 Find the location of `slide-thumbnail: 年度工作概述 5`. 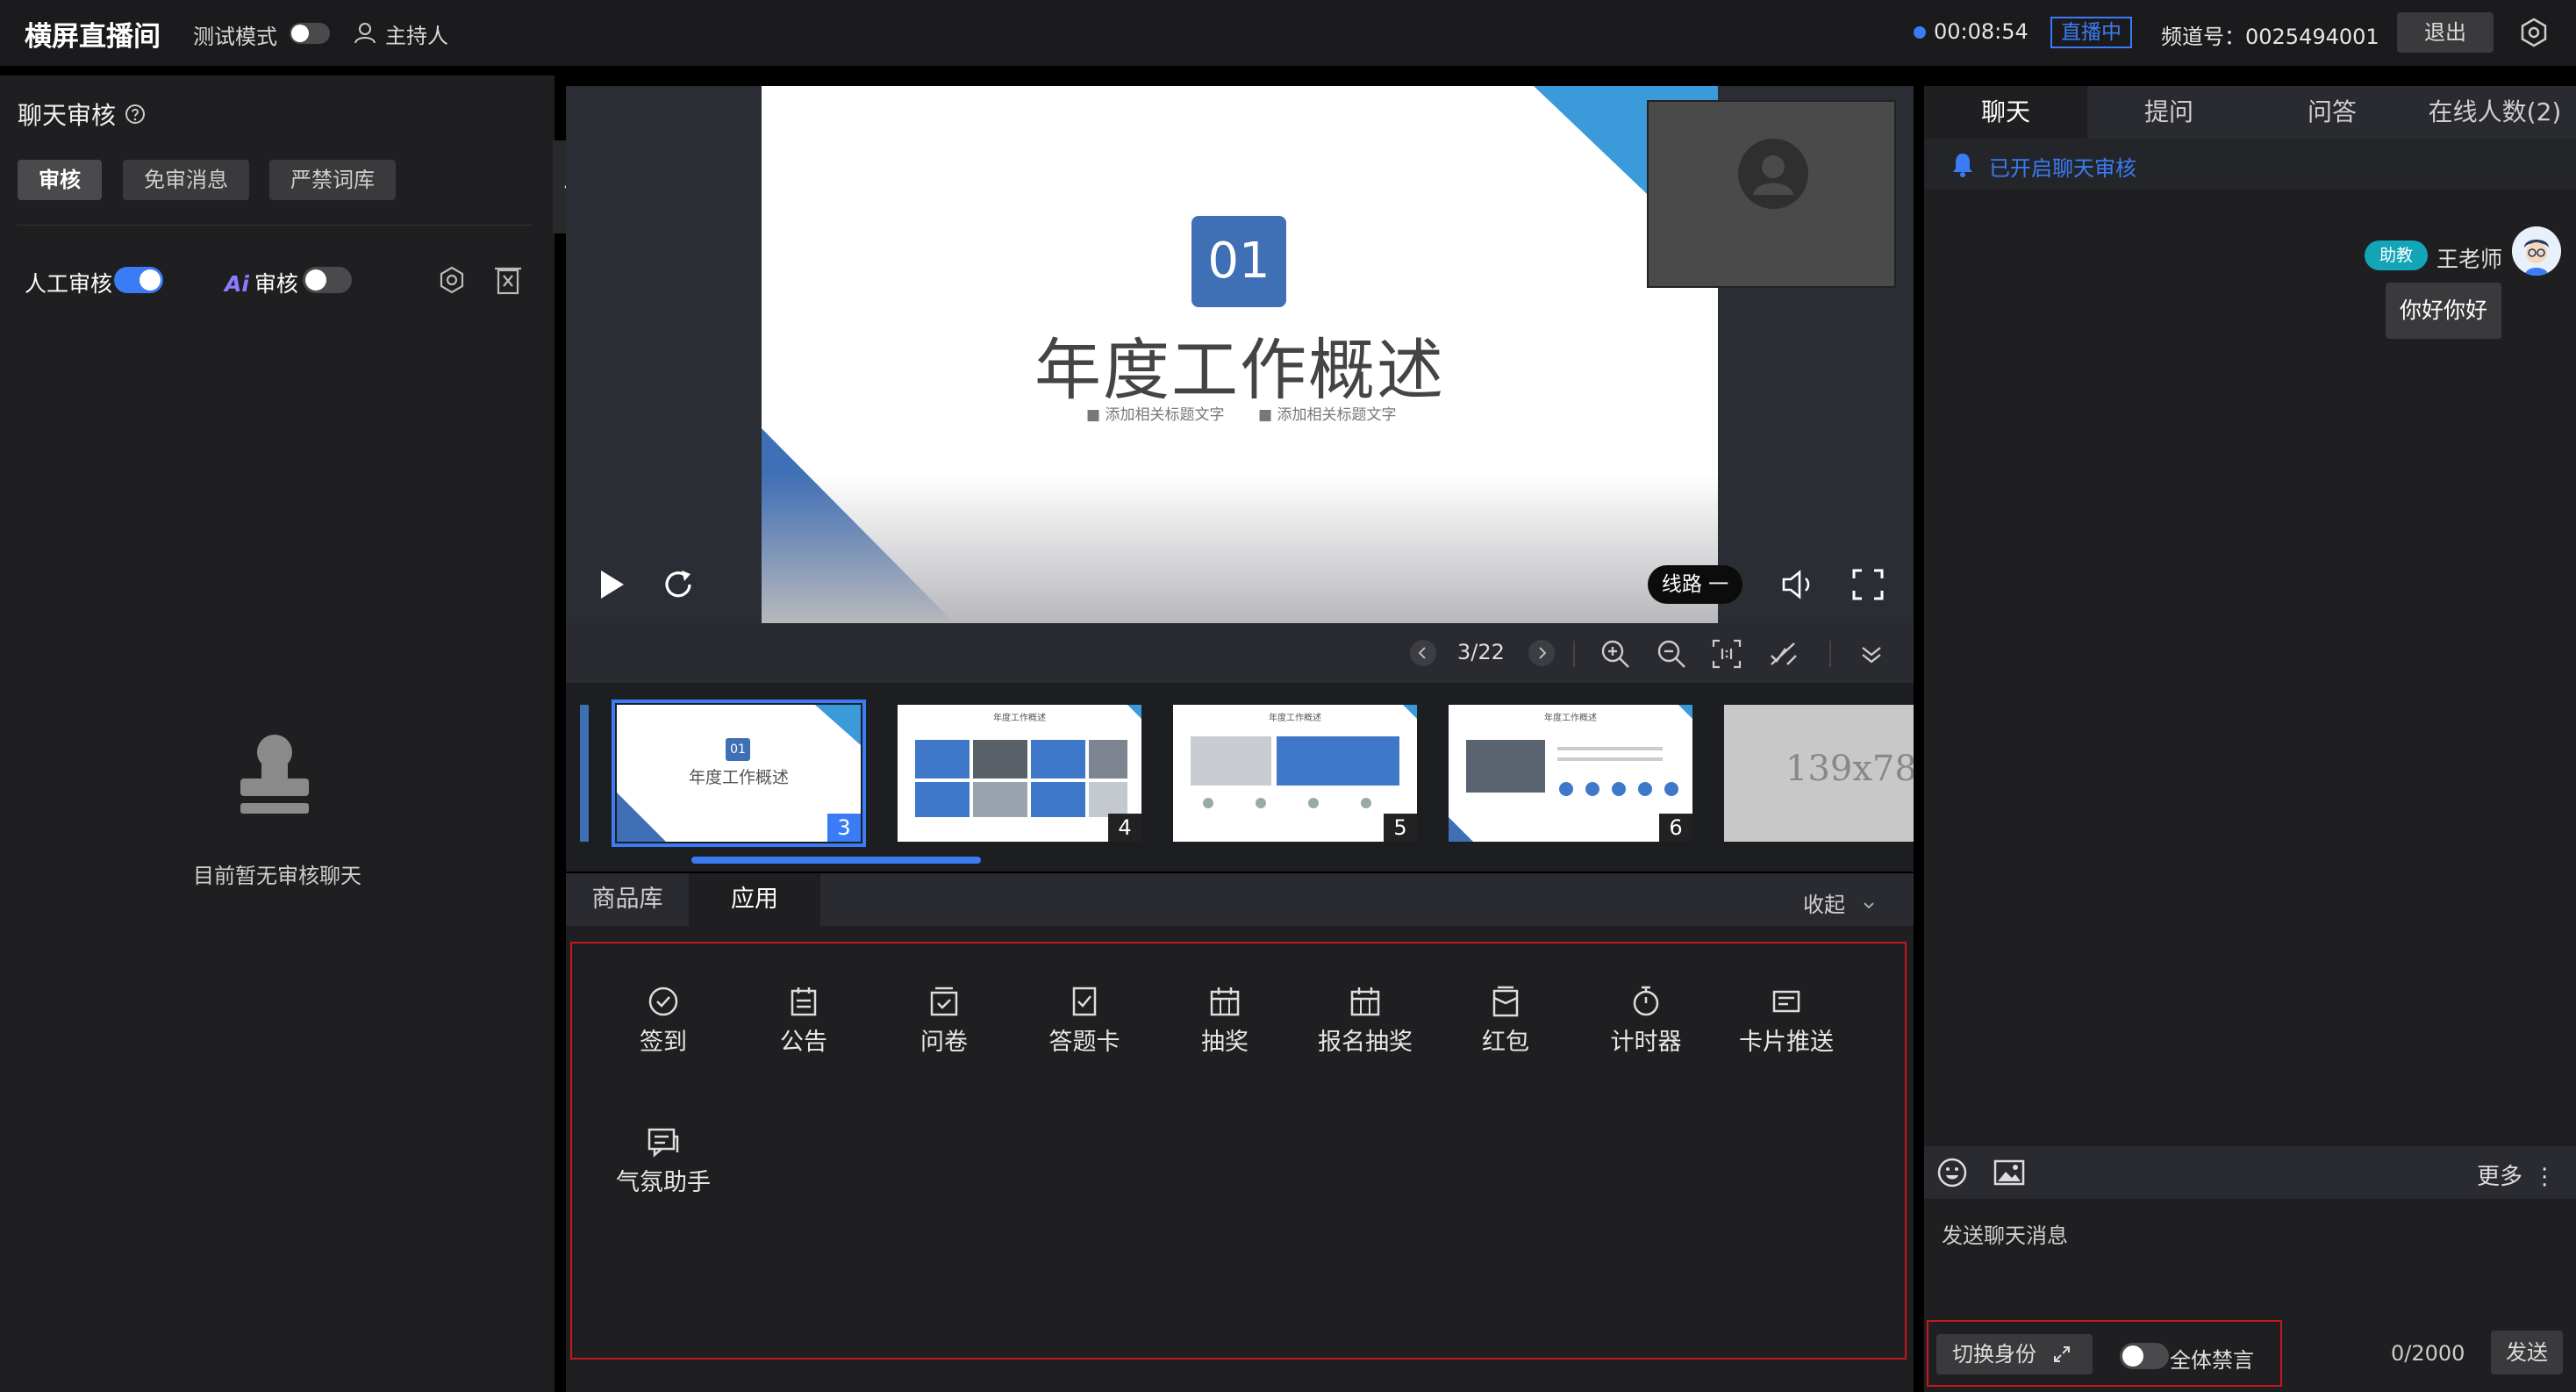

slide-thumbnail: 年度工作概述 5 is located at coordinates (1295, 773).